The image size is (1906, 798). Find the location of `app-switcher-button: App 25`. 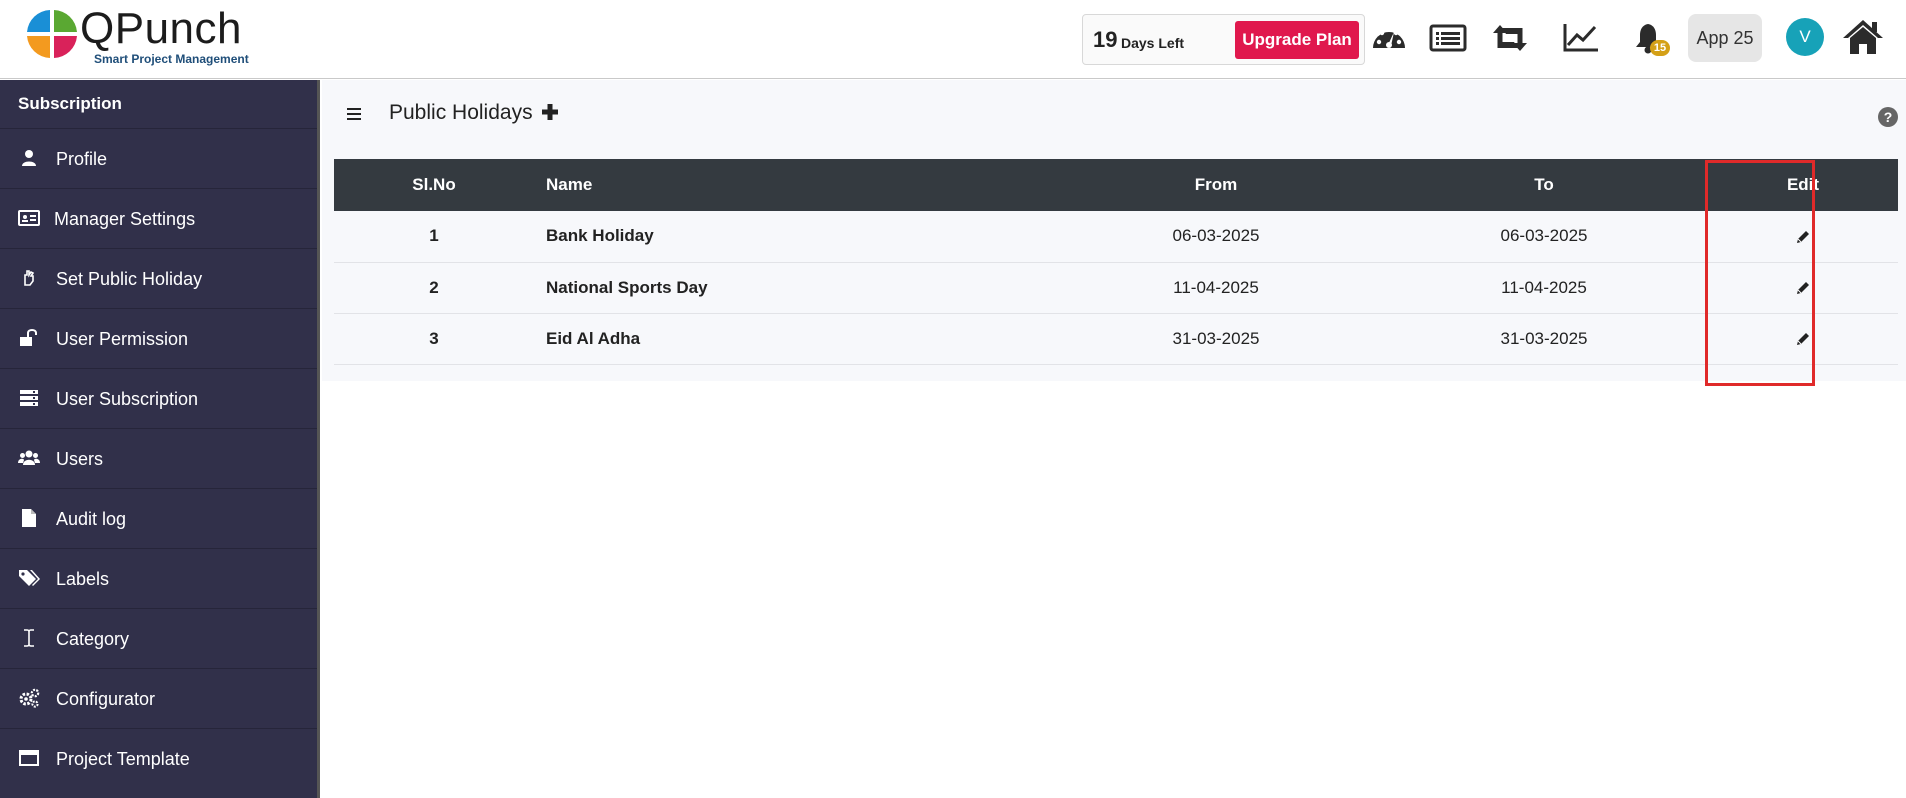

app-switcher-button: App 25 is located at coordinates (1725, 38).